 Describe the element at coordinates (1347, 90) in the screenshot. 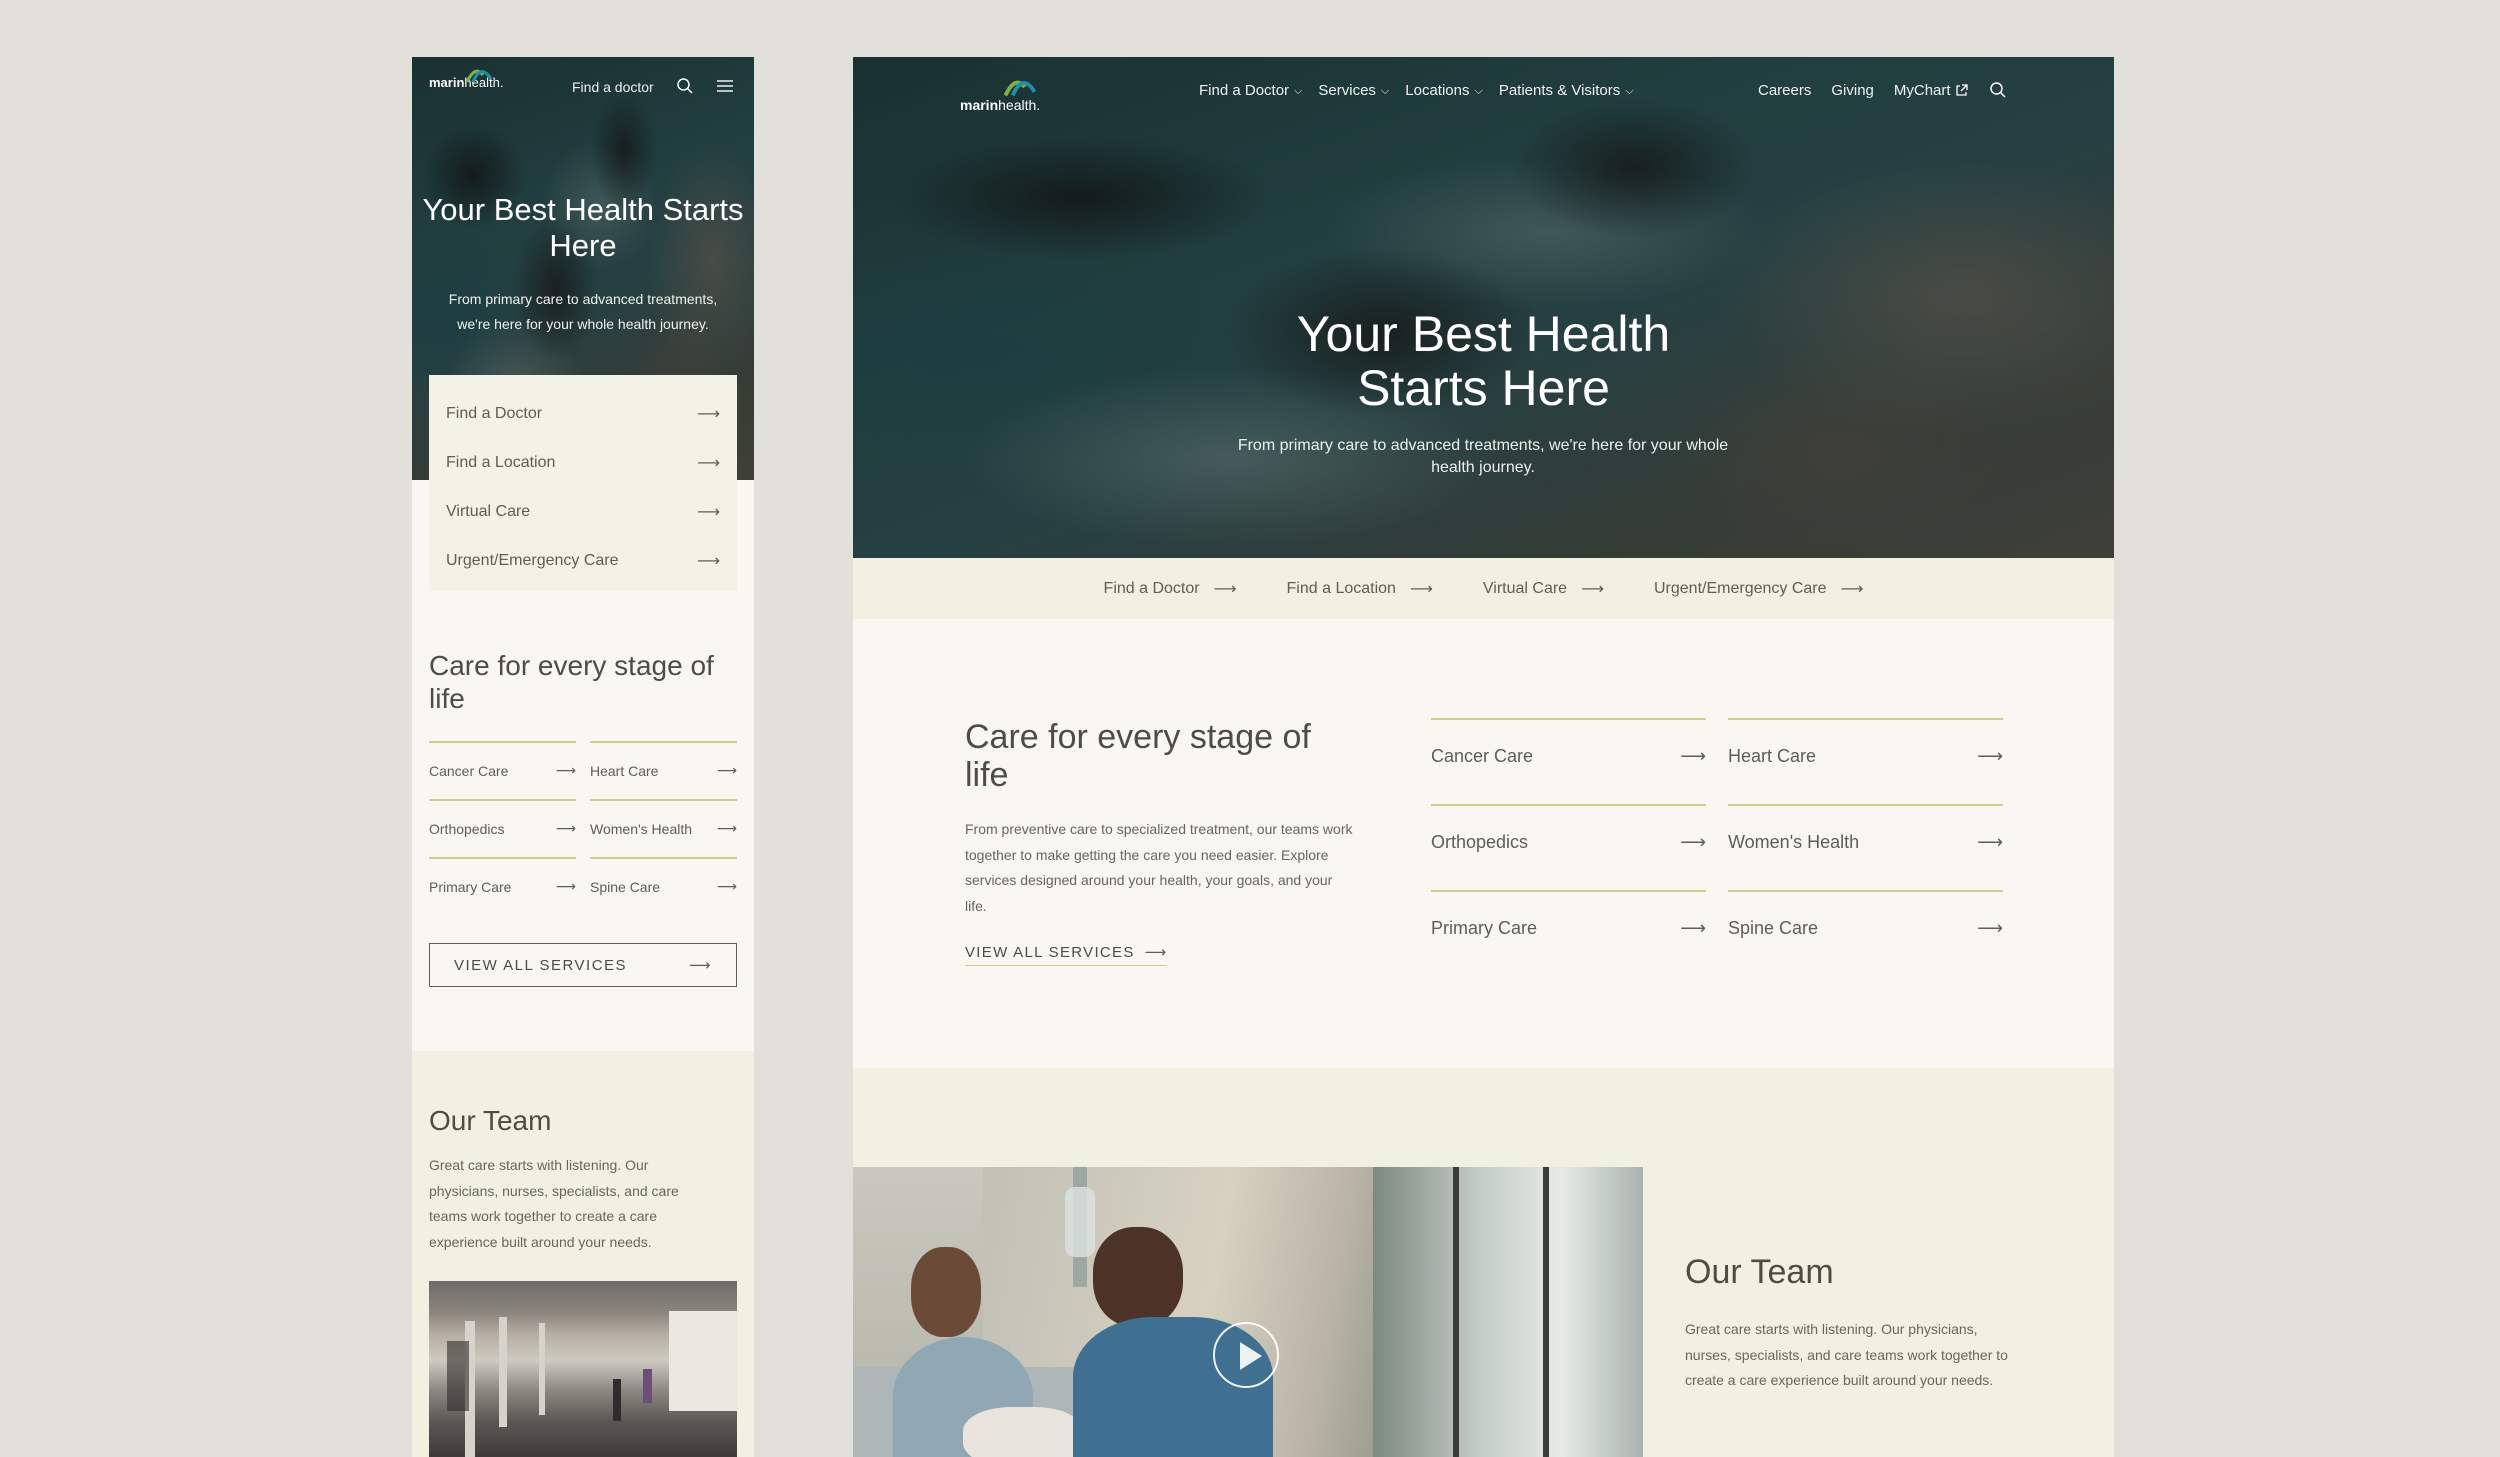

I see `menu-label: Services` at that location.